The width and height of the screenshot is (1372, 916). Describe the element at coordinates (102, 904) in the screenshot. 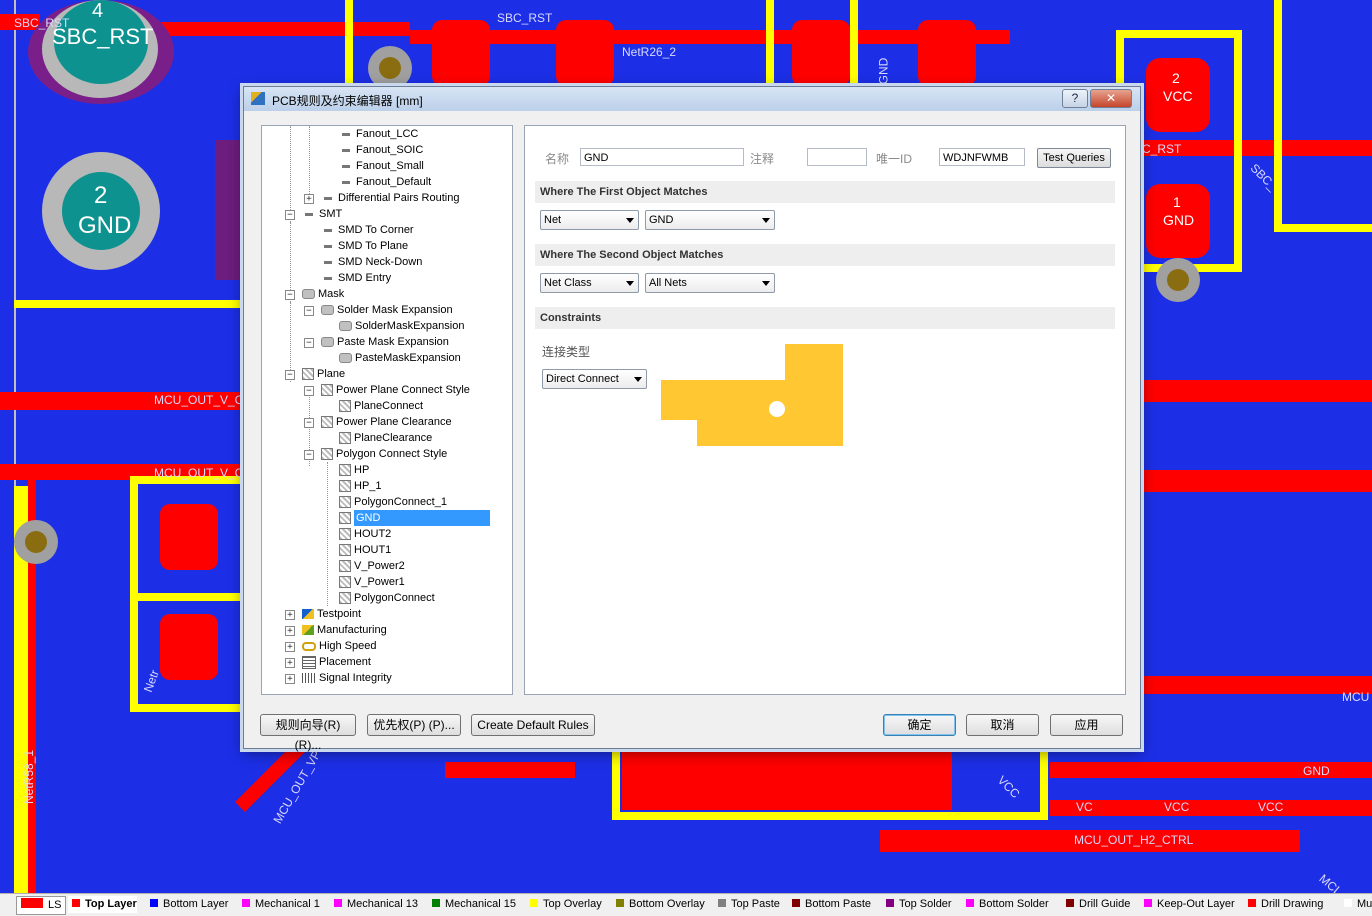

I see `layer-tab: Top Layer` at that location.